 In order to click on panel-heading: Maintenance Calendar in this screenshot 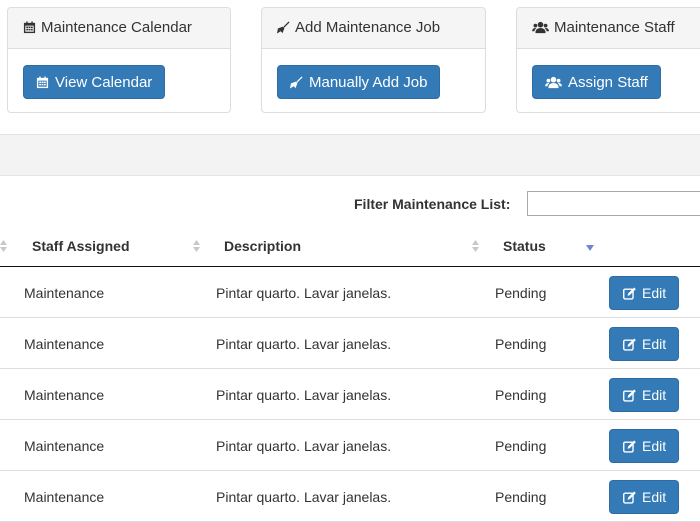, I will do `click(119, 28)`.